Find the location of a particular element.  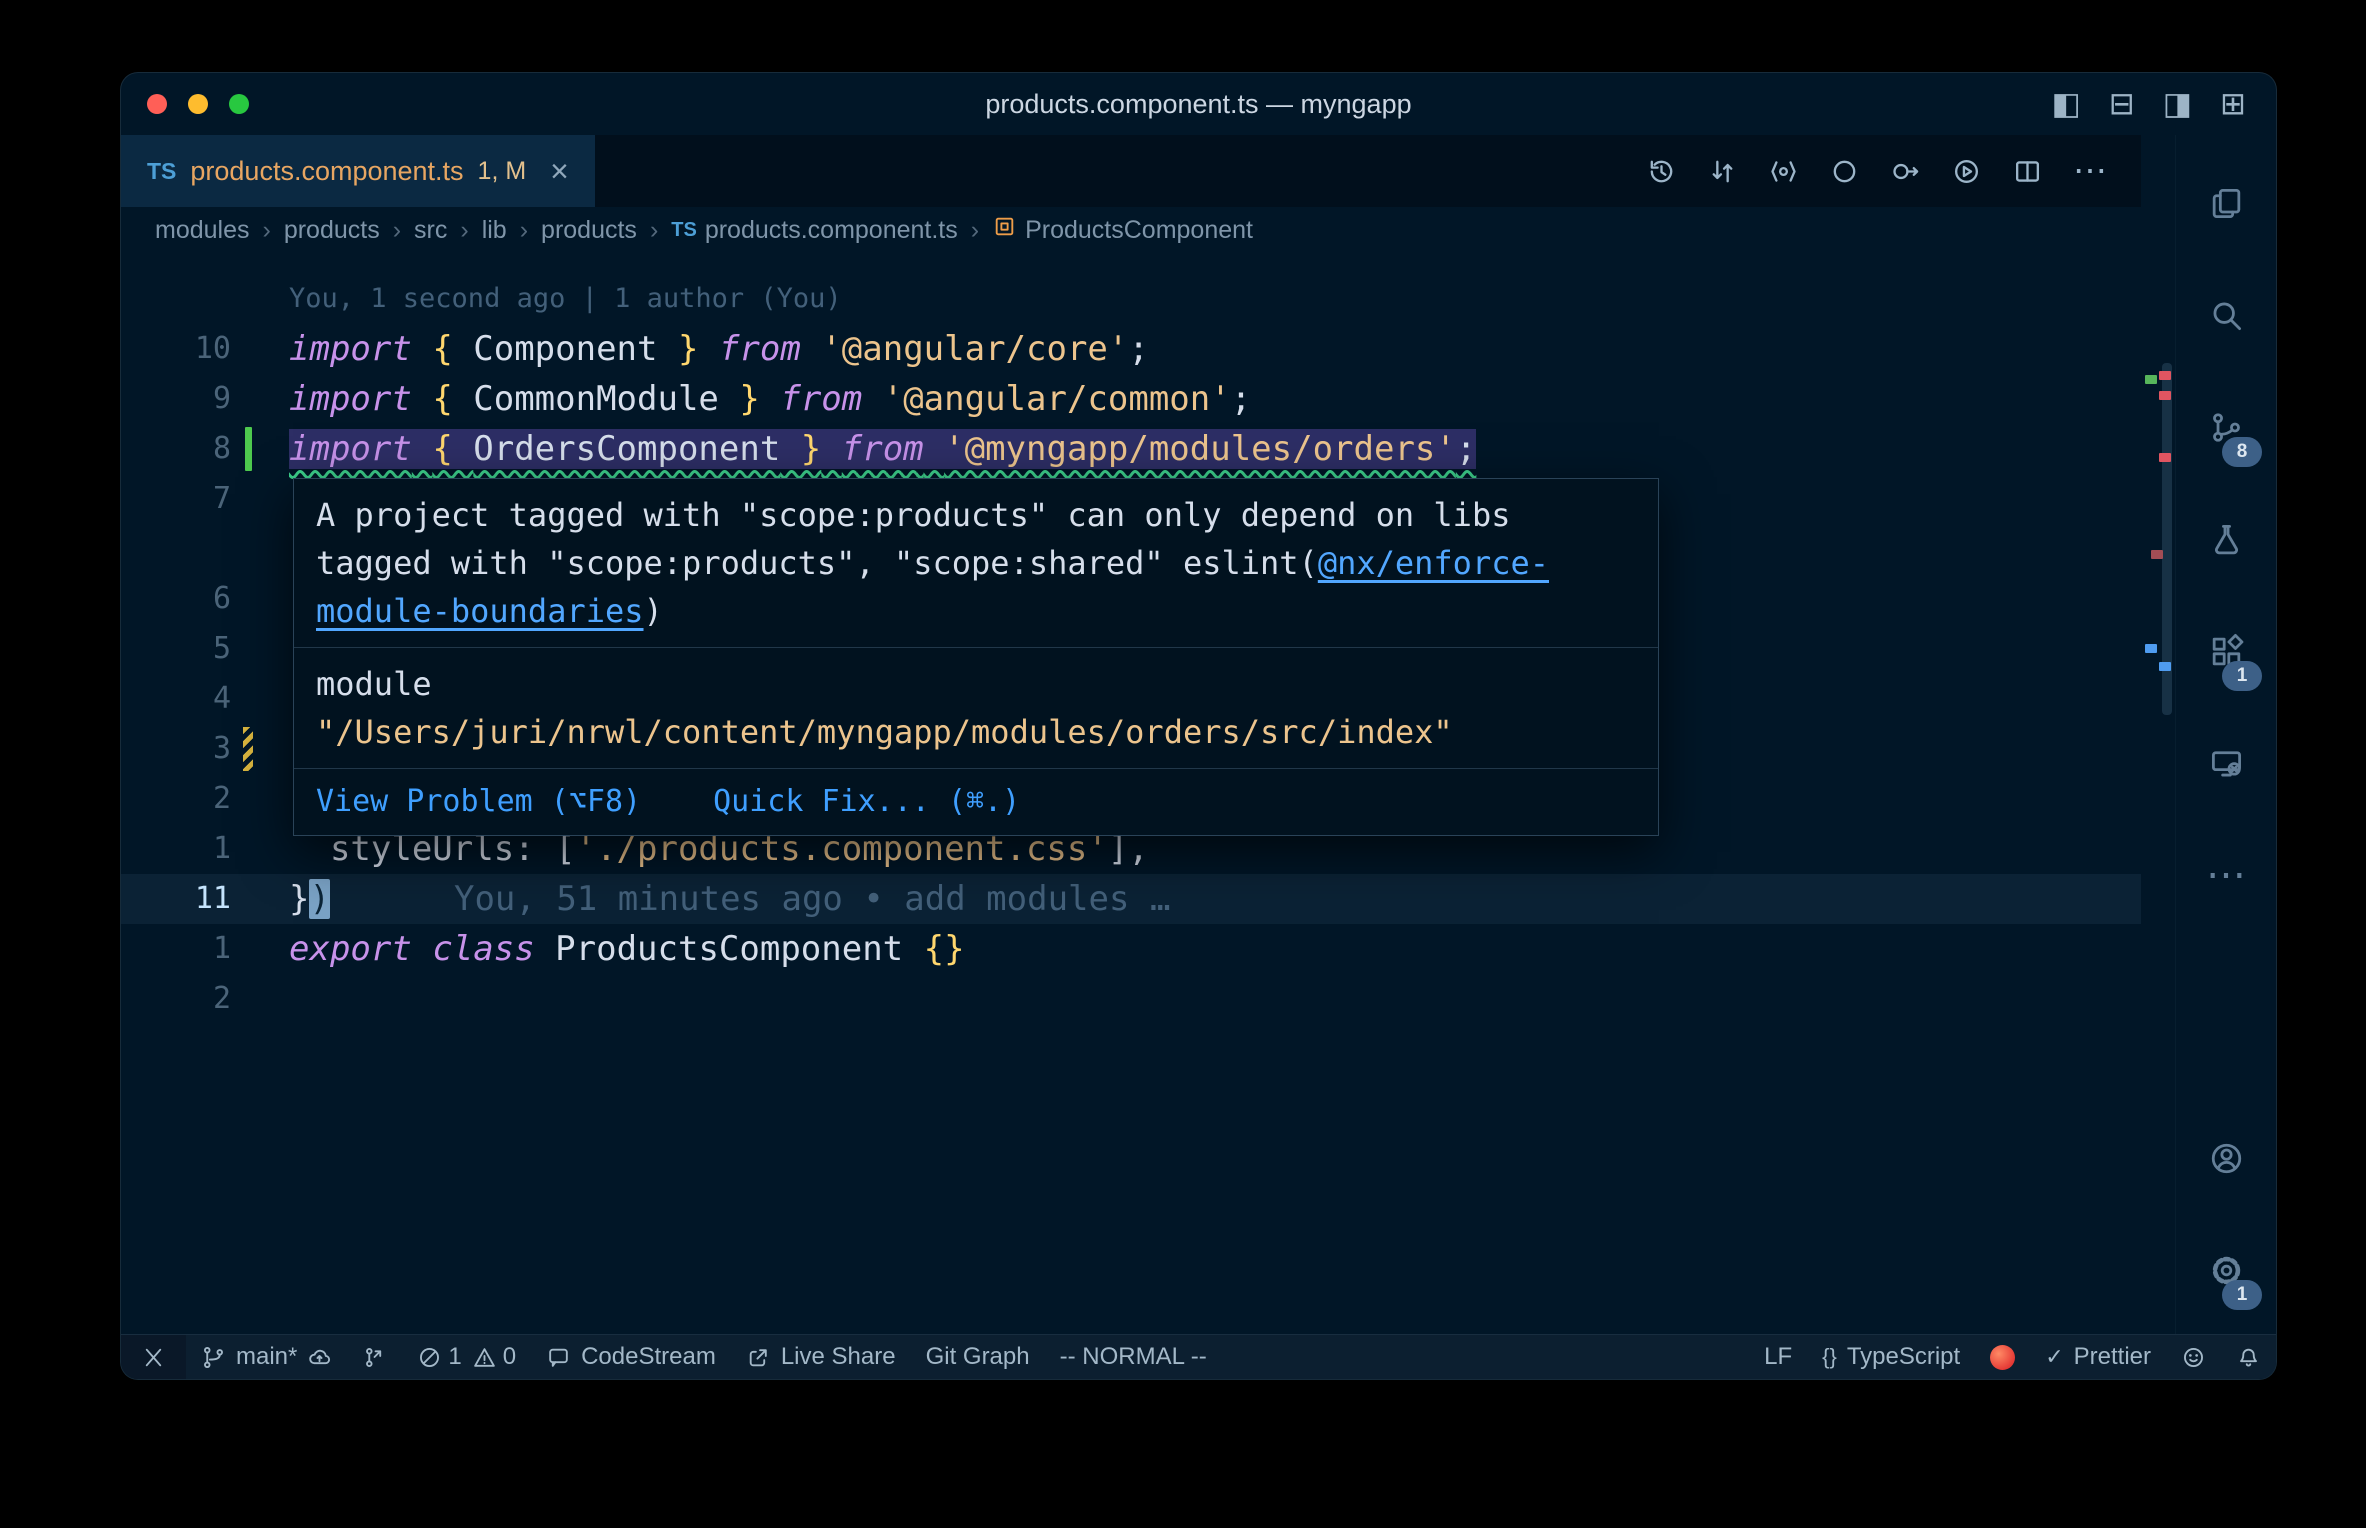

split-editor-icon is located at coordinates (2027, 171).